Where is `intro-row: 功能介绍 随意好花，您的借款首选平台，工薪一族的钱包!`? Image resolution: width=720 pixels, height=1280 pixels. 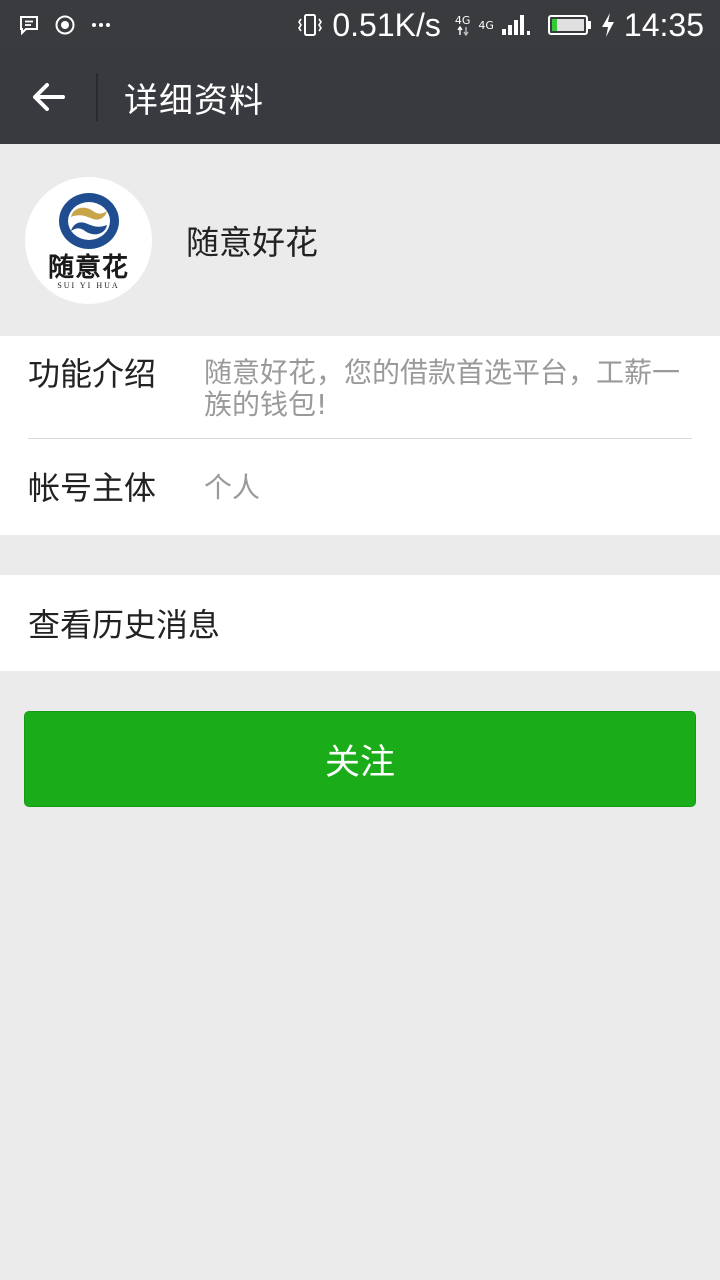
intro-row: 功能介绍 随意好花，您的借款首选平台，工薪一族的钱包! is located at coordinates (360, 396).